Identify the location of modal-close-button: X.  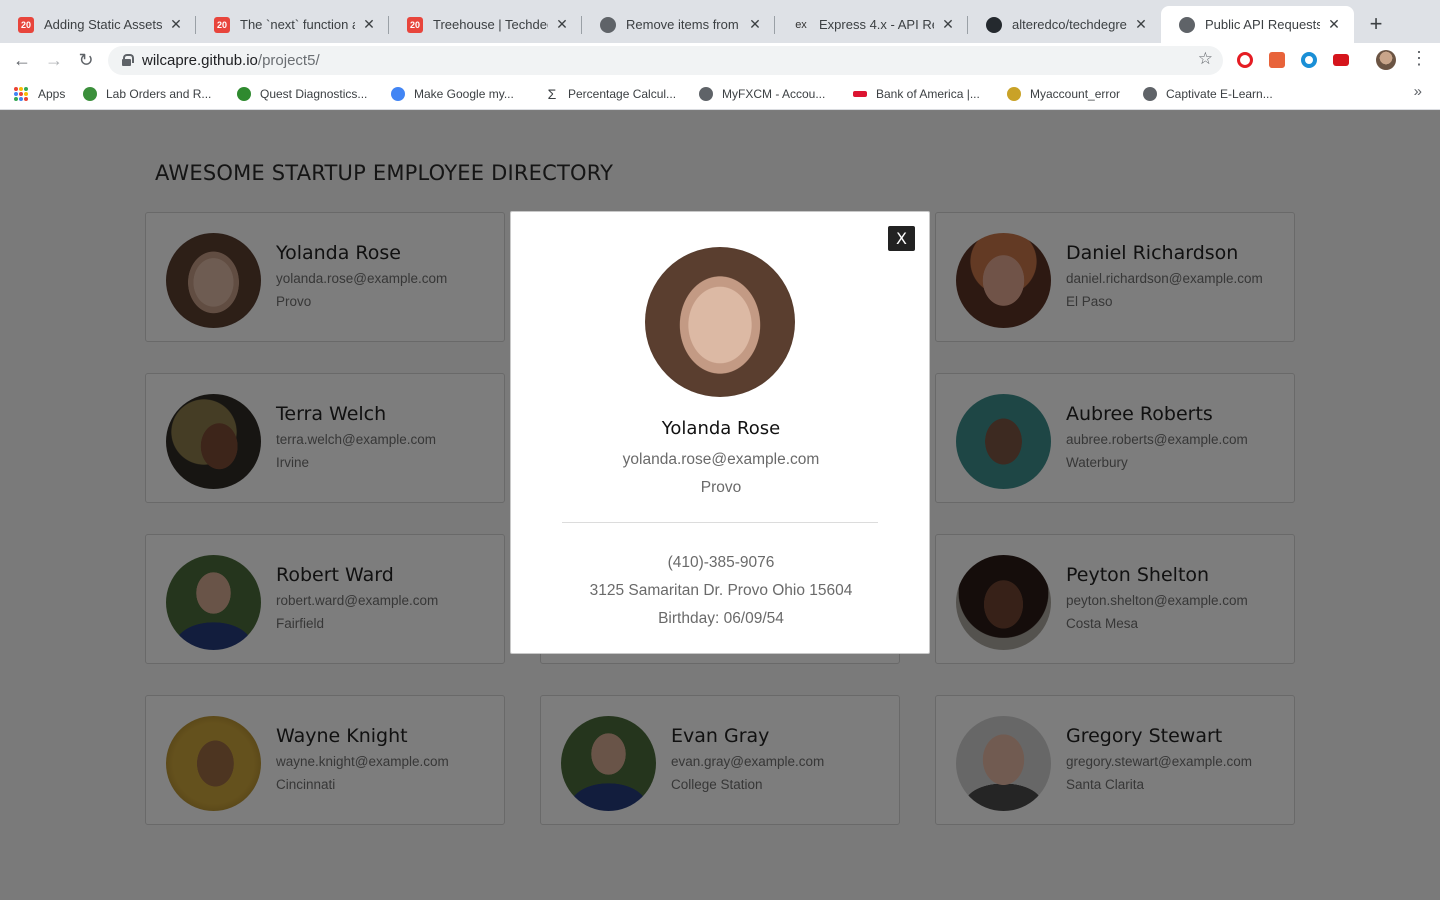
(901, 238).